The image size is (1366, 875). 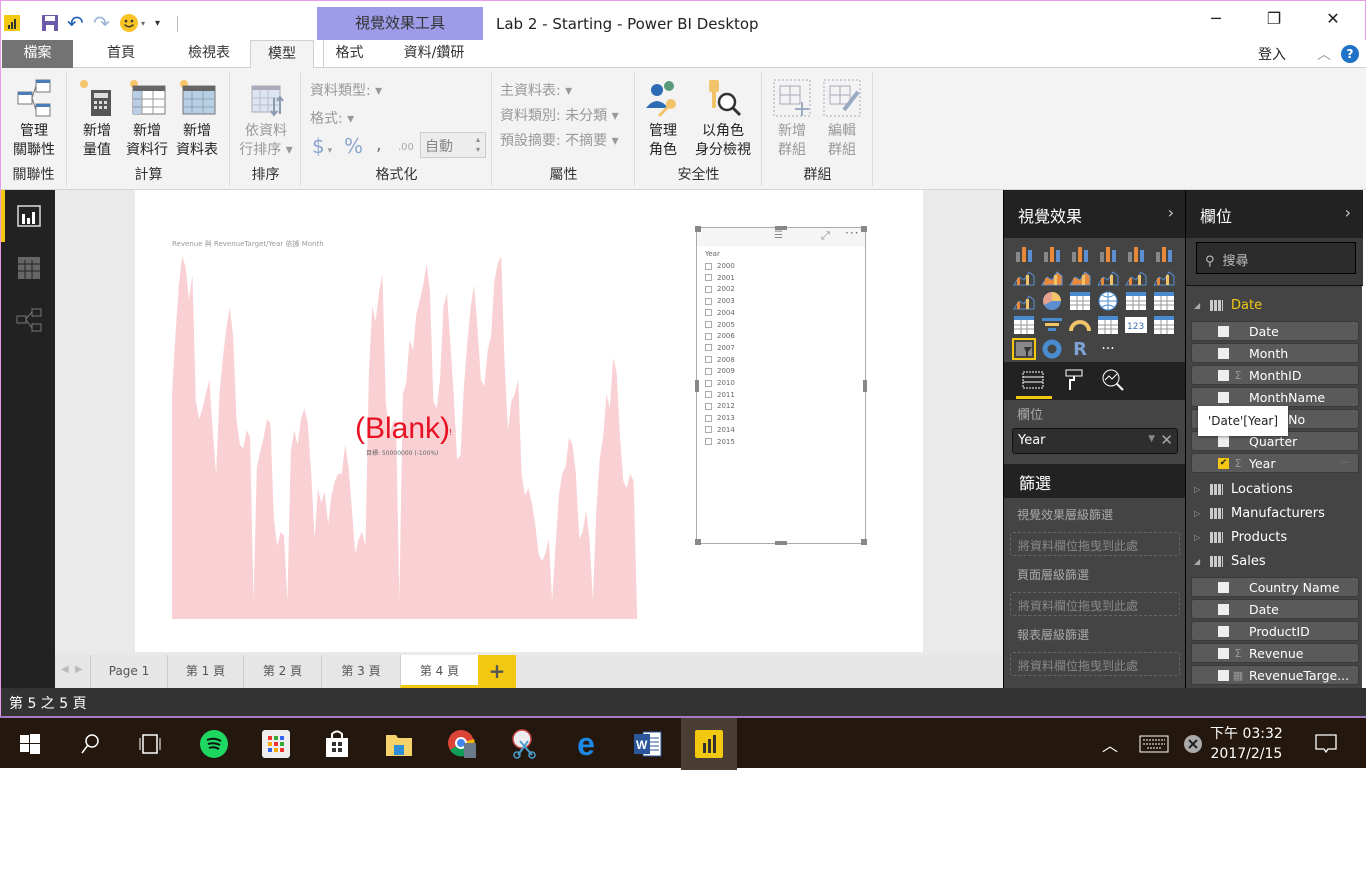 What do you see at coordinates (1052, 277) in the screenshot?
I see `area-chart-icon` at bounding box center [1052, 277].